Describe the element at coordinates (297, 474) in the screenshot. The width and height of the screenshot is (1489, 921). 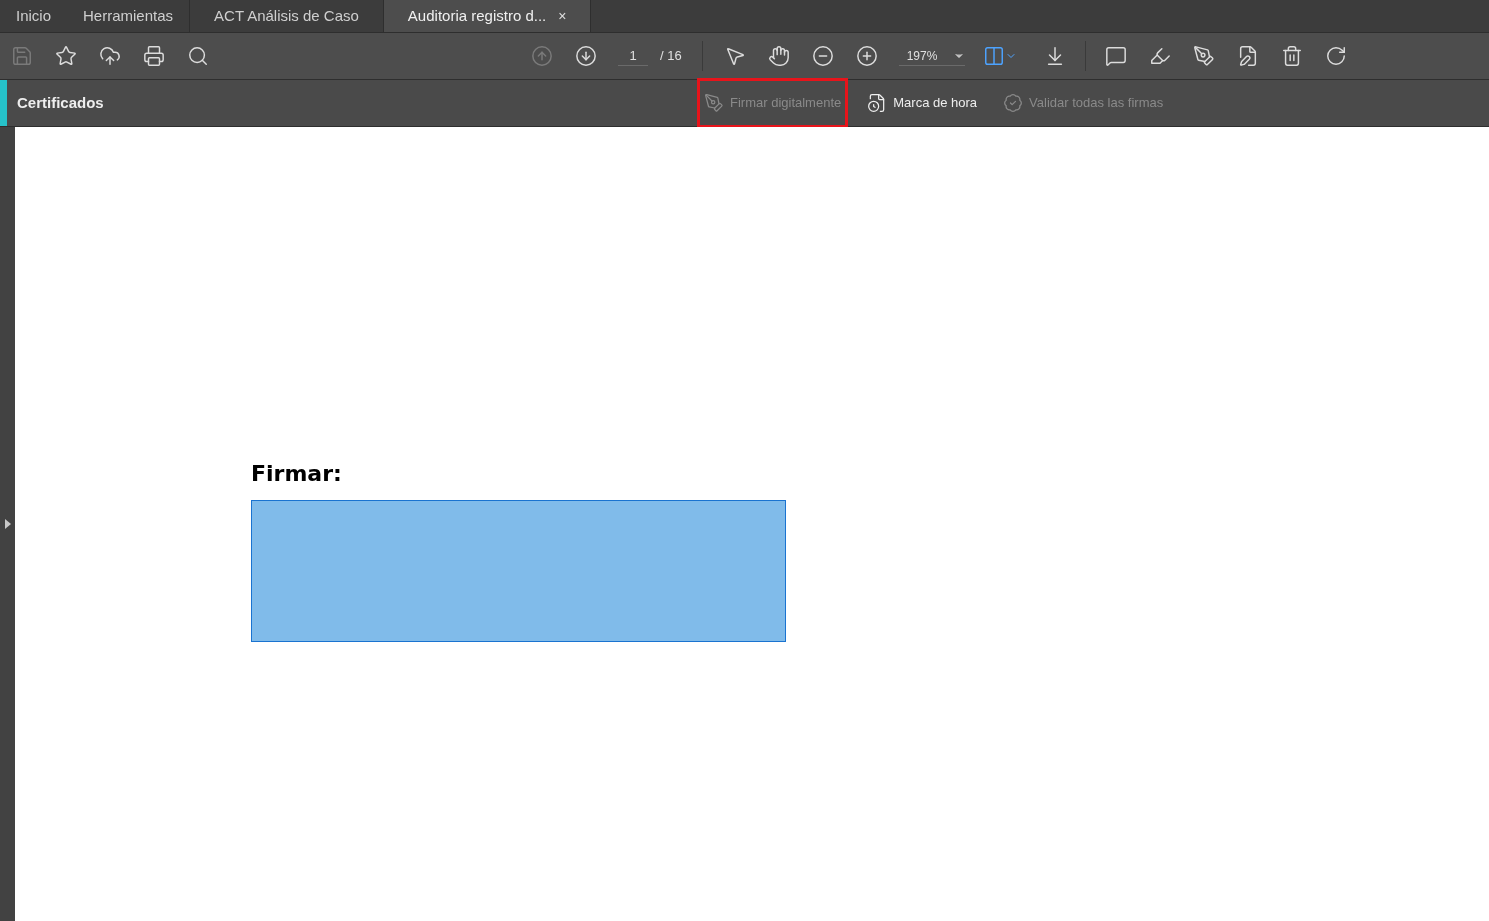
I see `heading: Firmar:` at that location.